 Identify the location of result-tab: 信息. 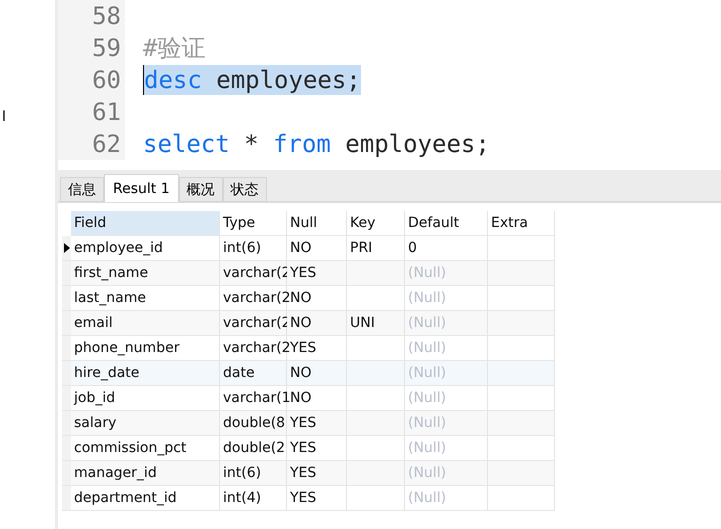
(82, 189).